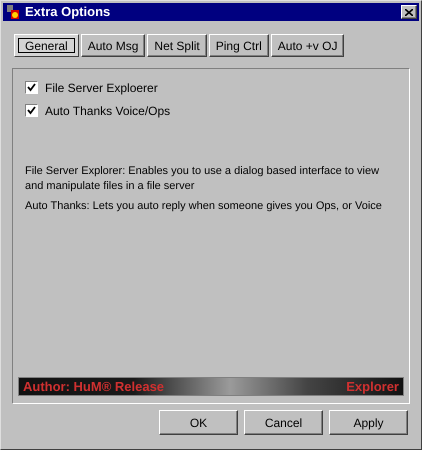  What do you see at coordinates (113, 45) in the screenshot?
I see `tab: Auto Msg` at bounding box center [113, 45].